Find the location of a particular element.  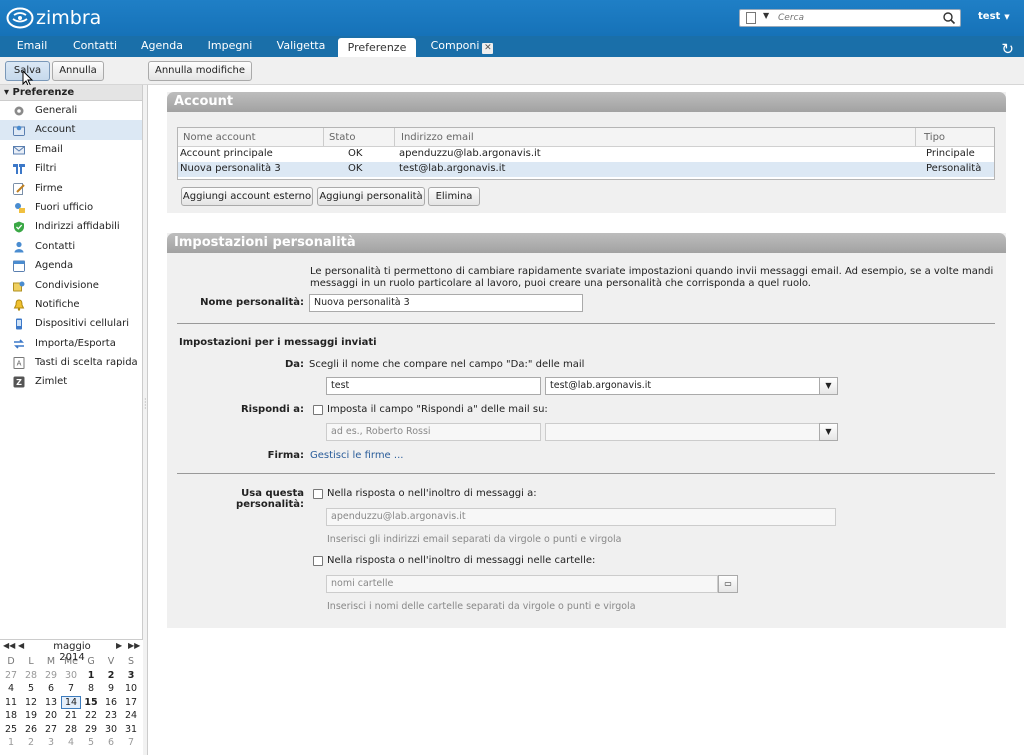

tab-email: Email is located at coordinates (32, 46).